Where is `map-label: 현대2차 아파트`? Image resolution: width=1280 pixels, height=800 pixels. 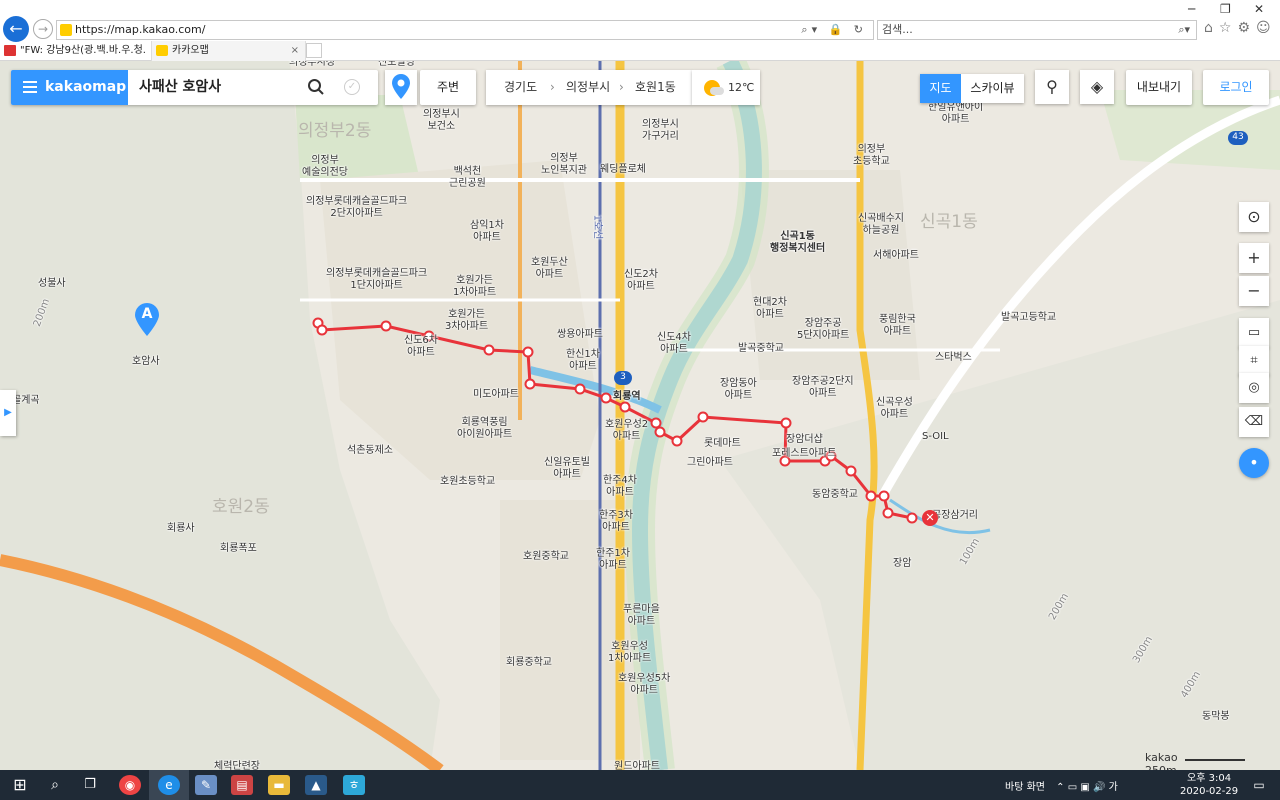 map-label: 현대2차 아파트 is located at coordinates (770, 308).